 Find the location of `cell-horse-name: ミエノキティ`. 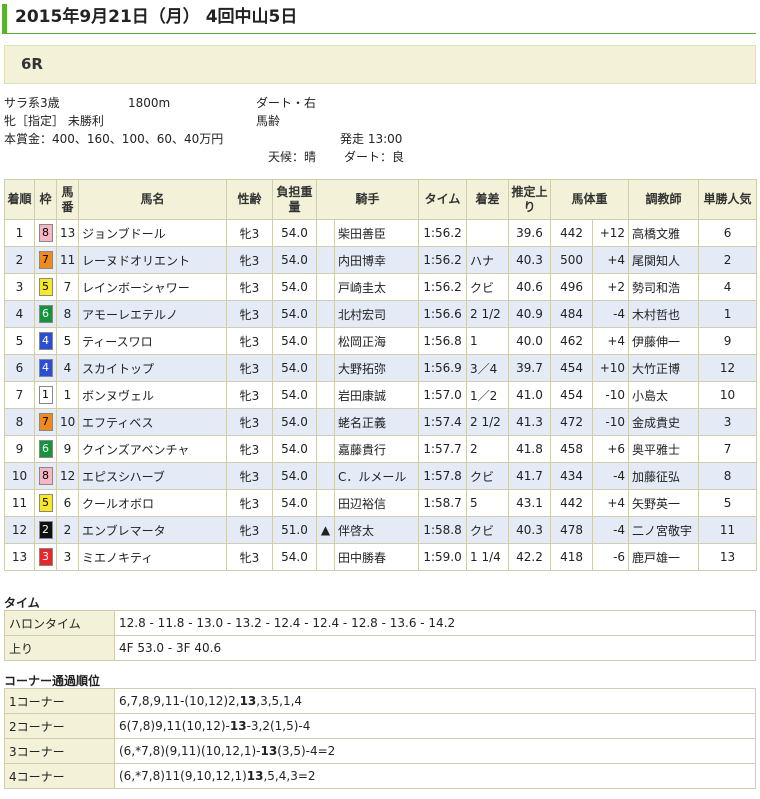

cell-horse-name: ミエノキティ is located at coordinates (152, 557).